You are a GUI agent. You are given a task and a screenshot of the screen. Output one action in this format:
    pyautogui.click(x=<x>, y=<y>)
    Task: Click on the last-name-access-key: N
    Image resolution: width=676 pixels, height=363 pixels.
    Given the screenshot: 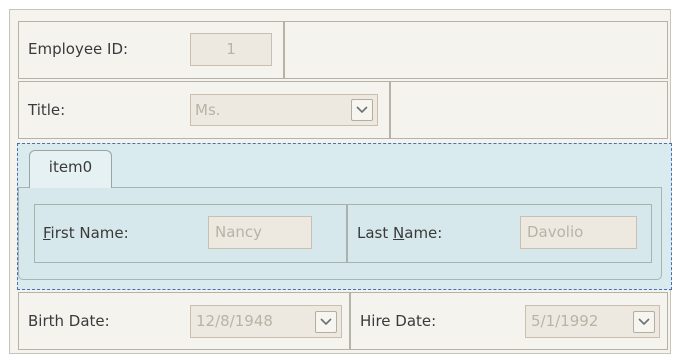 What is the action you would take?
    pyautogui.click(x=399, y=233)
    